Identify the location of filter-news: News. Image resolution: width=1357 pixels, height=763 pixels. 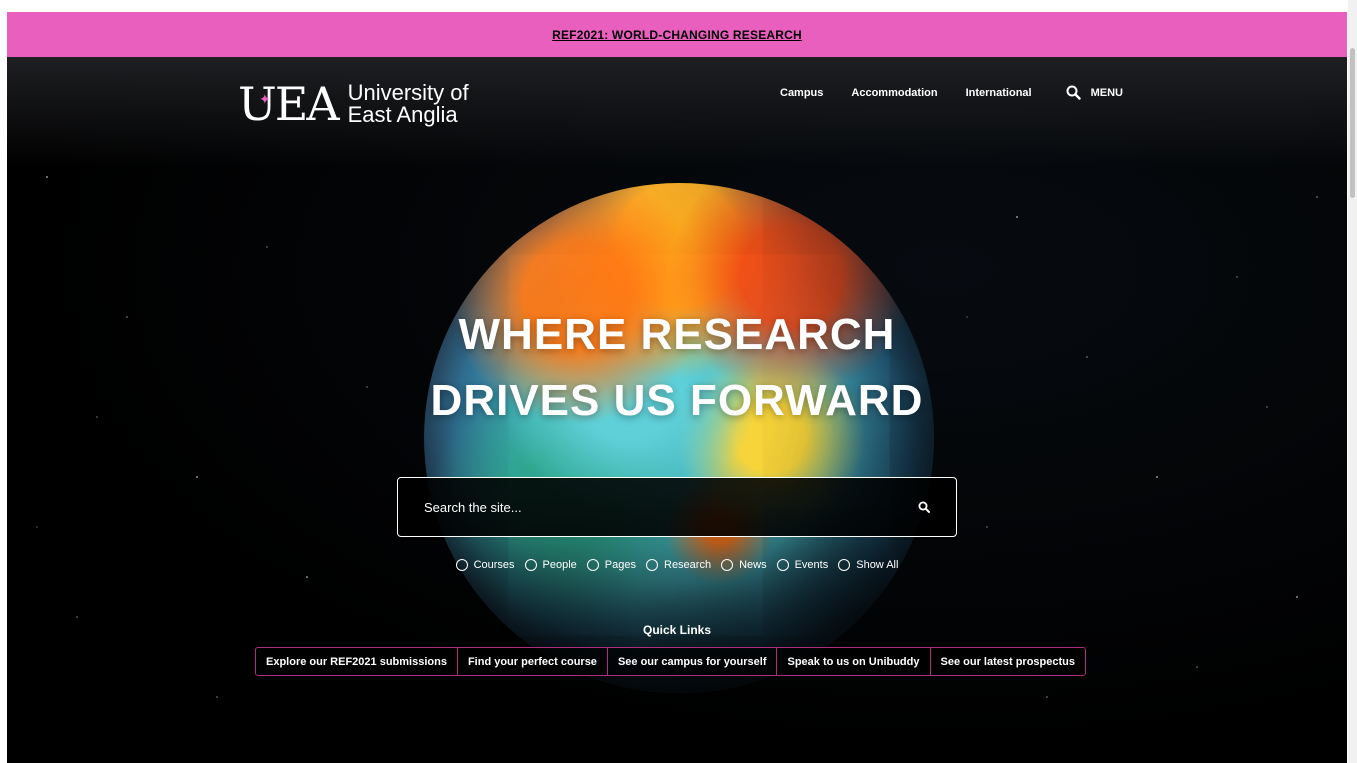
(744, 565).